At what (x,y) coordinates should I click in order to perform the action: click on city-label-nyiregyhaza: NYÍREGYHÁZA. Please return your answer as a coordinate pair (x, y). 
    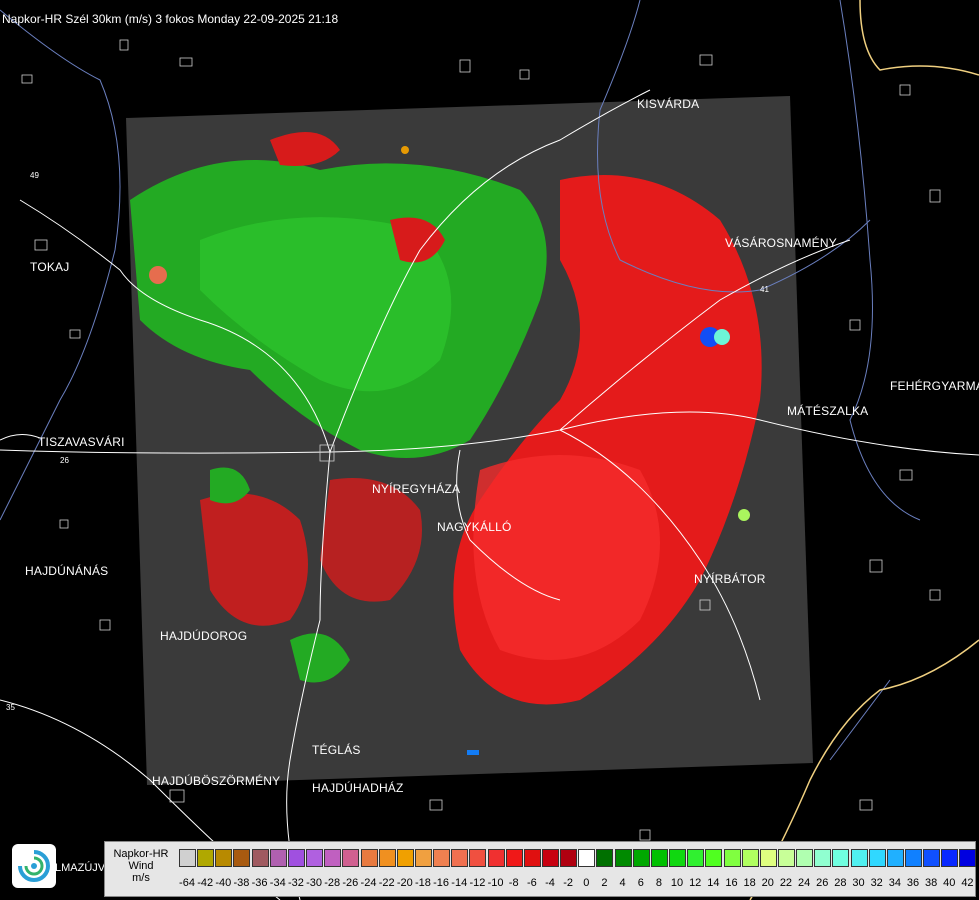
    Looking at the image, I should click on (416, 489).